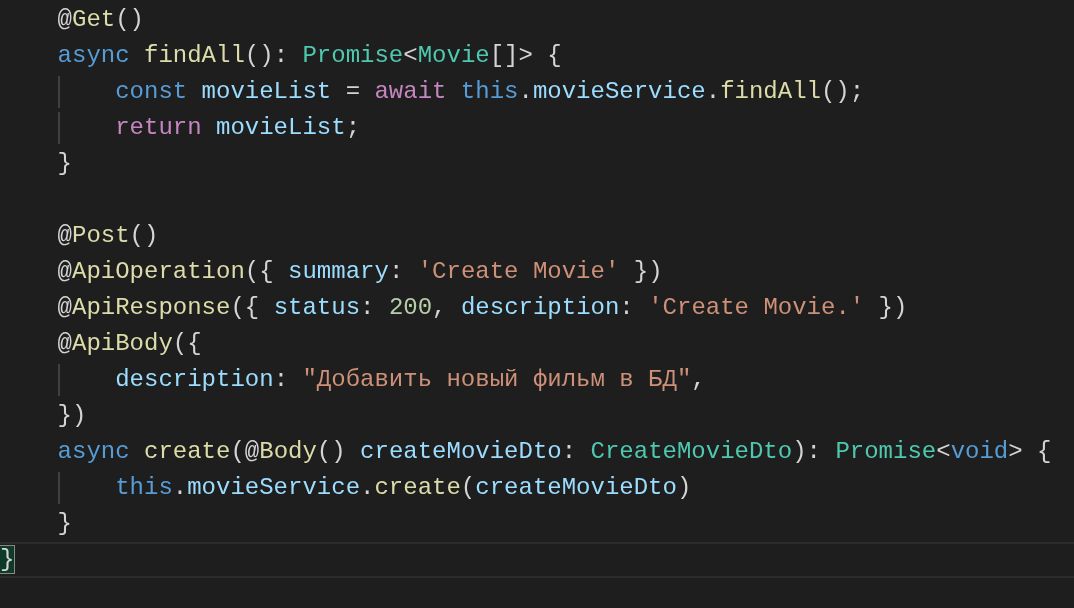  I want to click on code-line: async create(@Body() createMovieDto: CreateMovieDto): Promise<void> {, so click(554, 452).